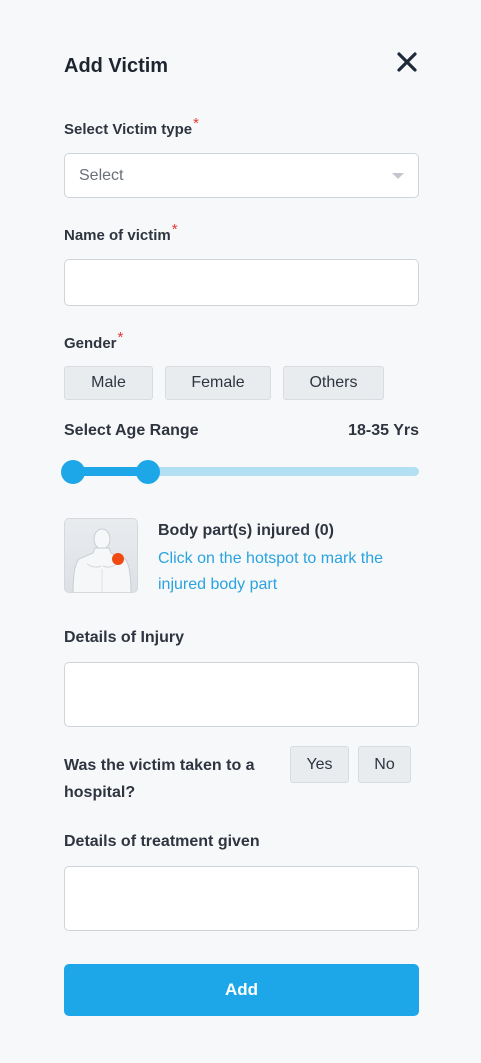 This screenshot has height=1063, width=481. What do you see at coordinates (383, 430) in the screenshot?
I see `age-range-value: 18-35 Yrs` at bounding box center [383, 430].